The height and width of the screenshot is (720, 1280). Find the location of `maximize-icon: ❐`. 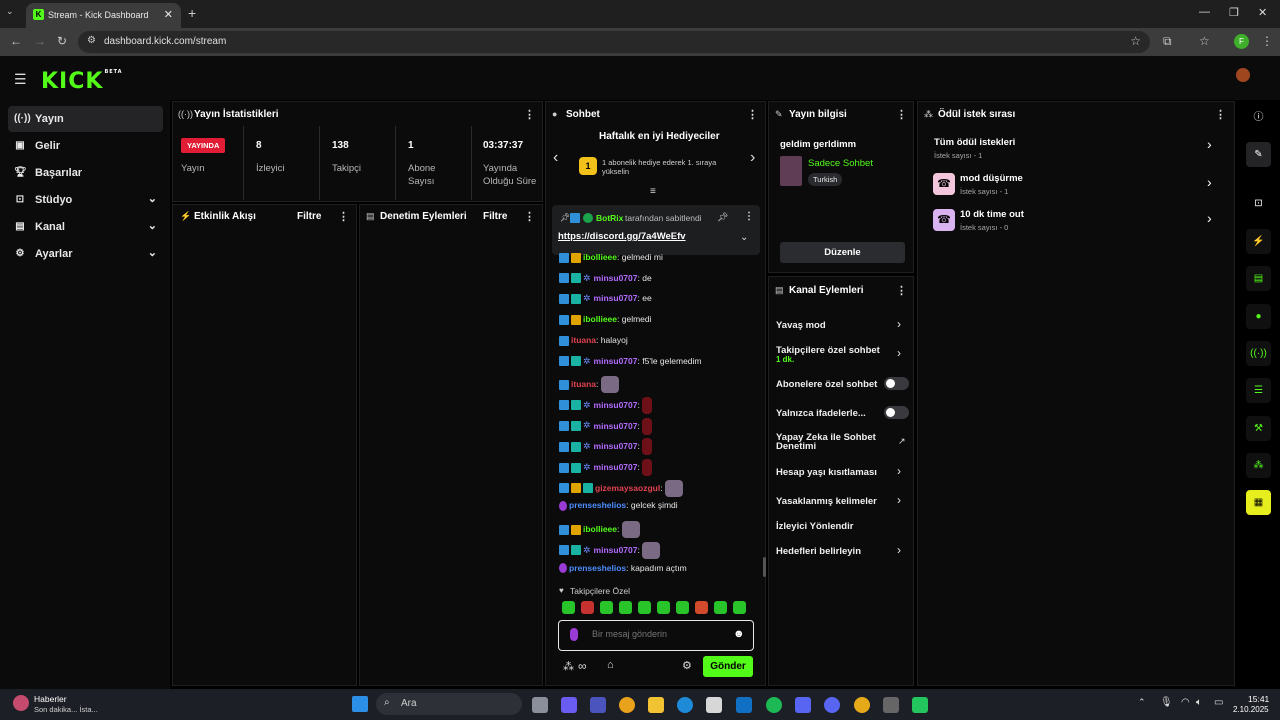

maximize-icon: ❐ is located at coordinates (1234, 12).